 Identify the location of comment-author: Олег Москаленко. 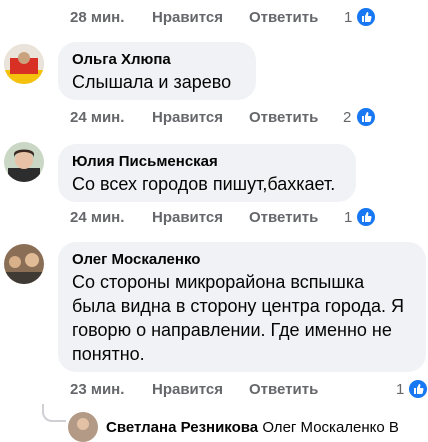
(243, 260).